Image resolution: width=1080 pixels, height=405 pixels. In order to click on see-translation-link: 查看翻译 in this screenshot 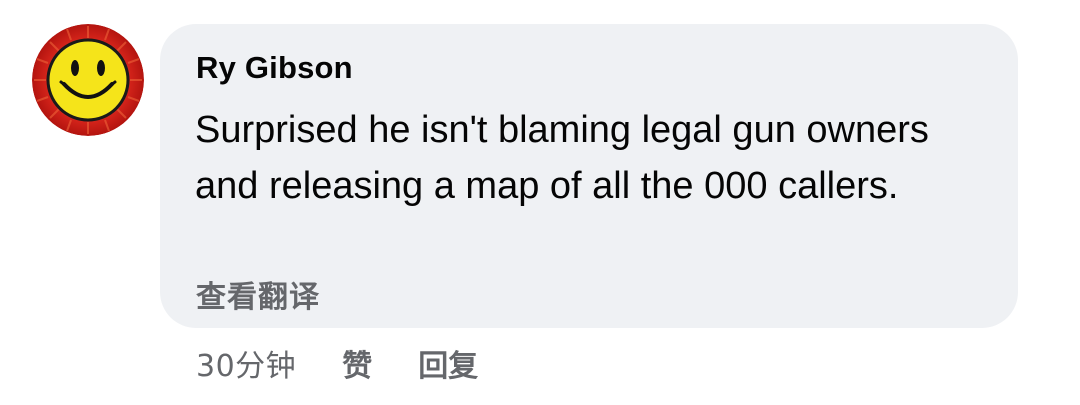, I will do `click(258, 294)`.